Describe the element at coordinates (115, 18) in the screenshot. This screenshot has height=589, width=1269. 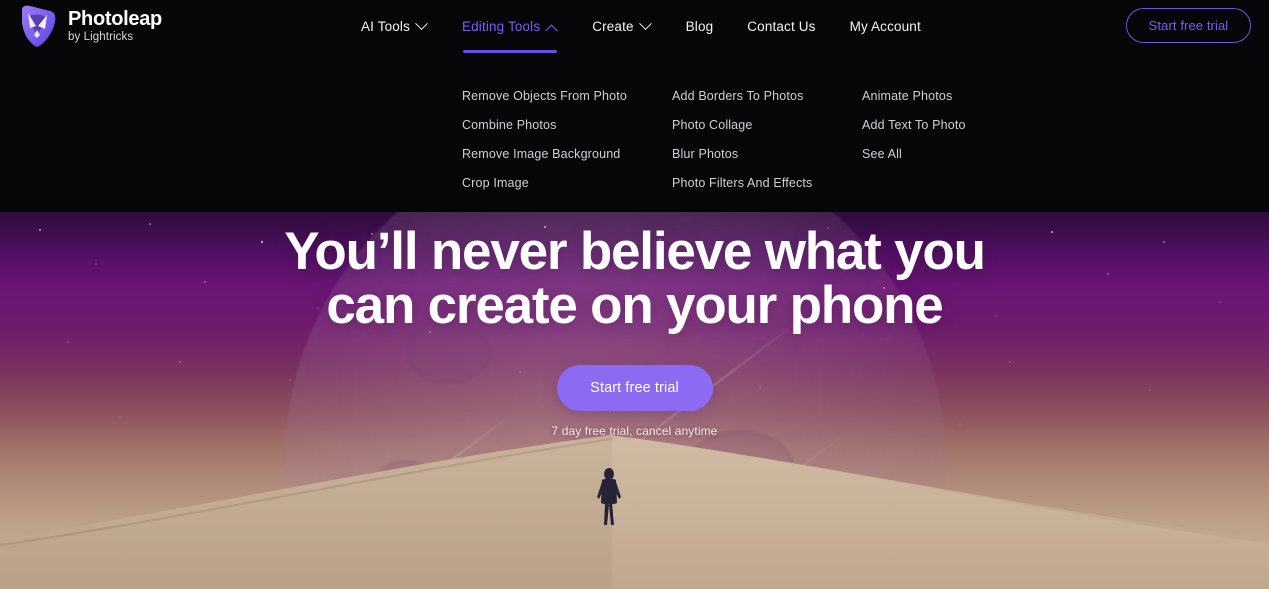
I see `brand-name: Photoleap` at that location.